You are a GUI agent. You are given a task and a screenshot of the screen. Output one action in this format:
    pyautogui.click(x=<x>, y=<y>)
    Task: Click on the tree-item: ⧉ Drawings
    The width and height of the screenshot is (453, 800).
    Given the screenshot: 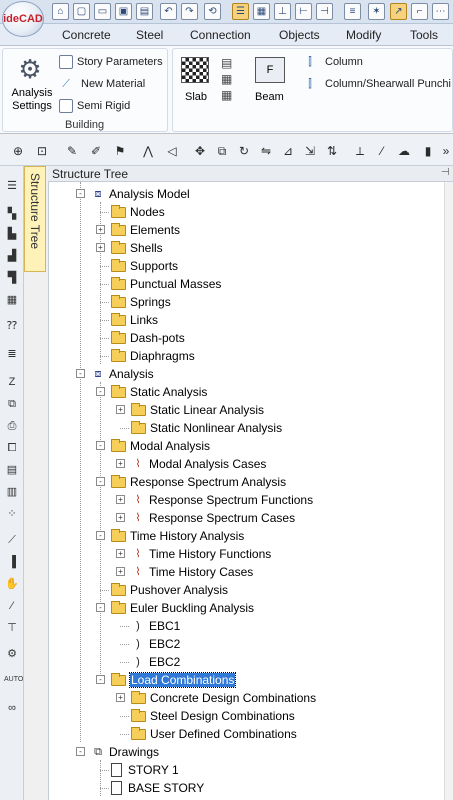 What is the action you would take?
    pyautogui.click(x=125, y=752)
    